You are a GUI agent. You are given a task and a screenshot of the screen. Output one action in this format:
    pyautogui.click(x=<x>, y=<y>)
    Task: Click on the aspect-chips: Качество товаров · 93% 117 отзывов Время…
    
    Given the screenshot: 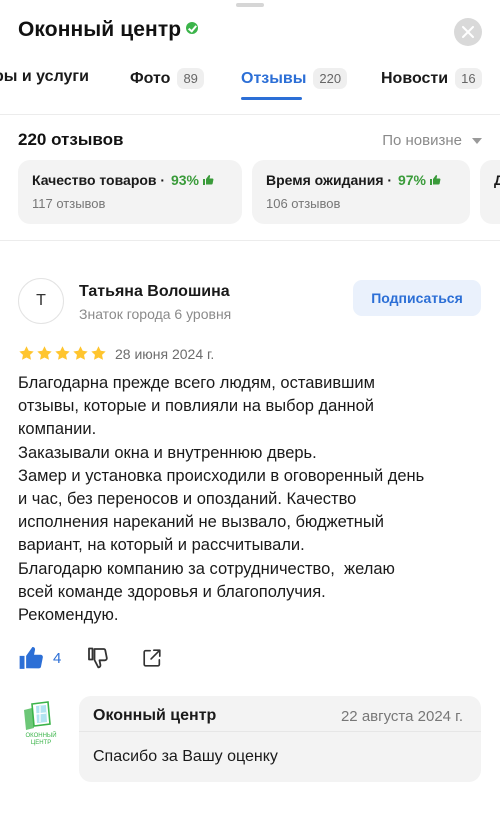 What is the action you would take?
    pyautogui.click(x=259, y=193)
    